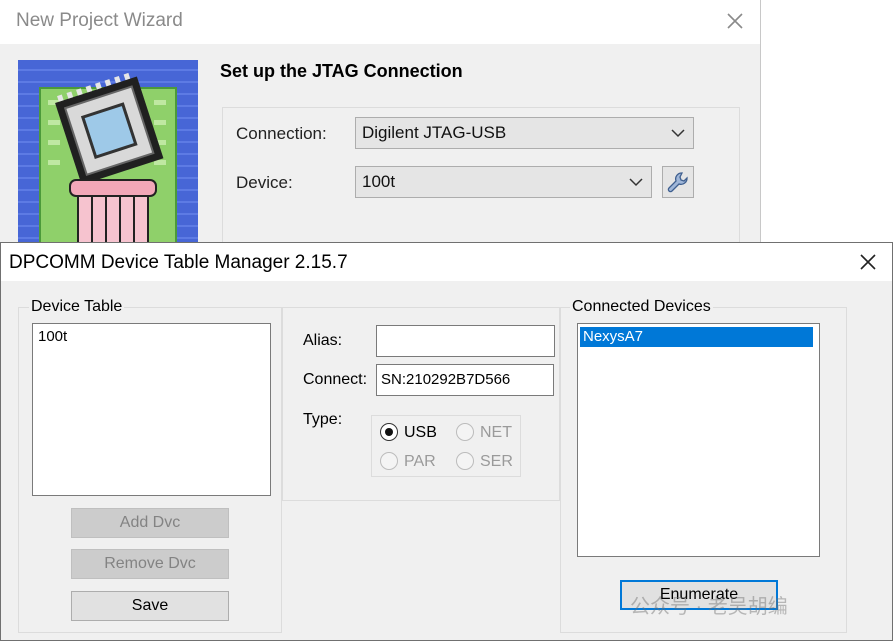 This screenshot has height=641, width=896. I want to click on radio-ser-label: SER, so click(496, 461).